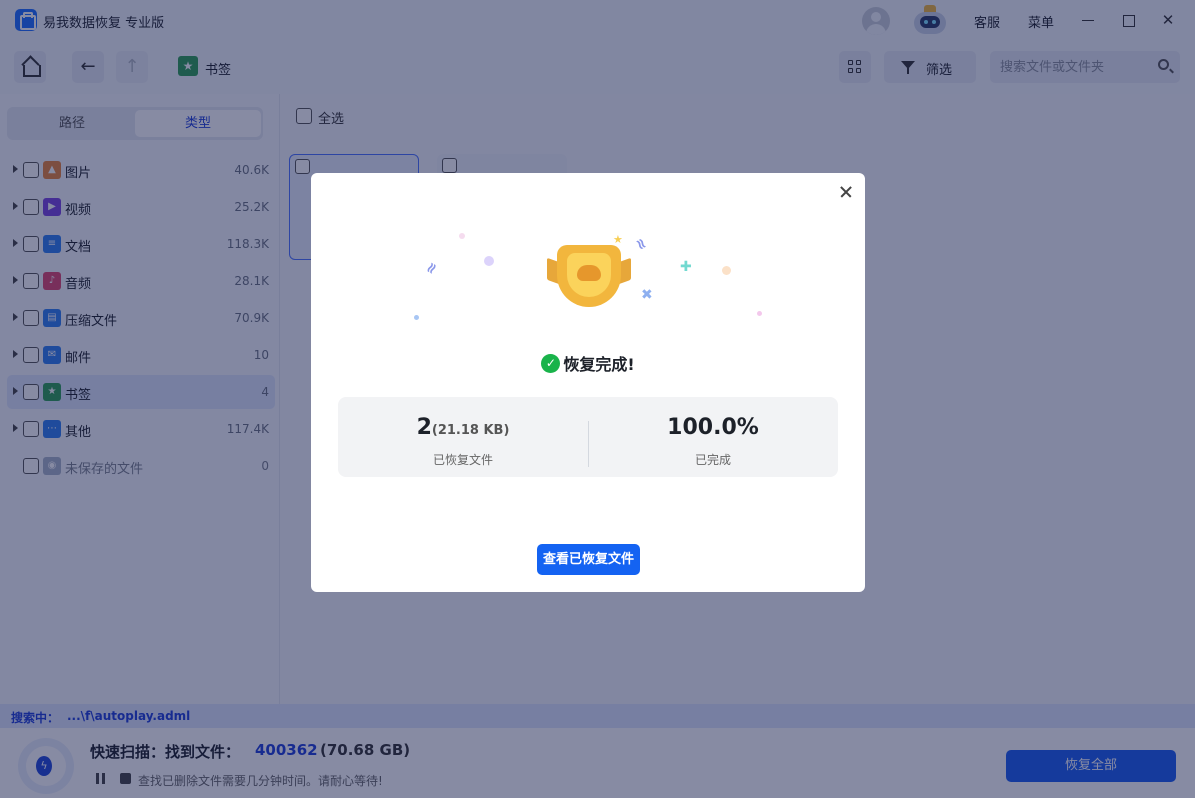 This screenshot has width=1195, height=798. I want to click on trophy-badge-icon, so click(589, 274).